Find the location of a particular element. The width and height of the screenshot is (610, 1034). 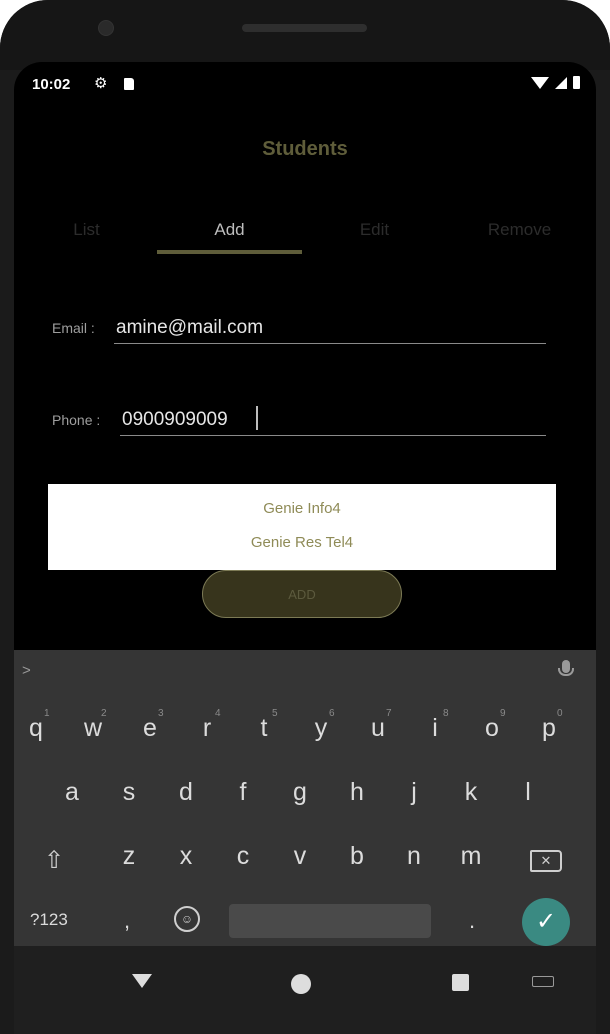

keyboard-switch-icon is located at coordinates (543, 981).